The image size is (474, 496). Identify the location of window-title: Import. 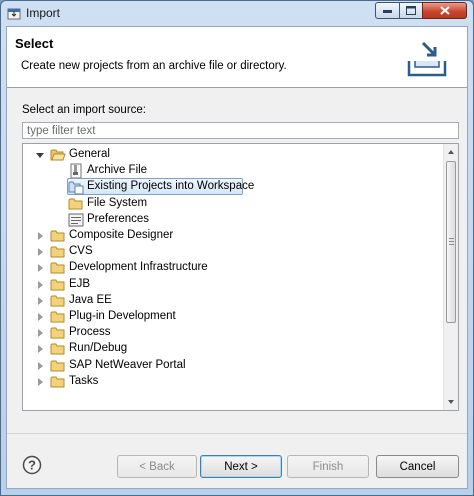
(43, 13).